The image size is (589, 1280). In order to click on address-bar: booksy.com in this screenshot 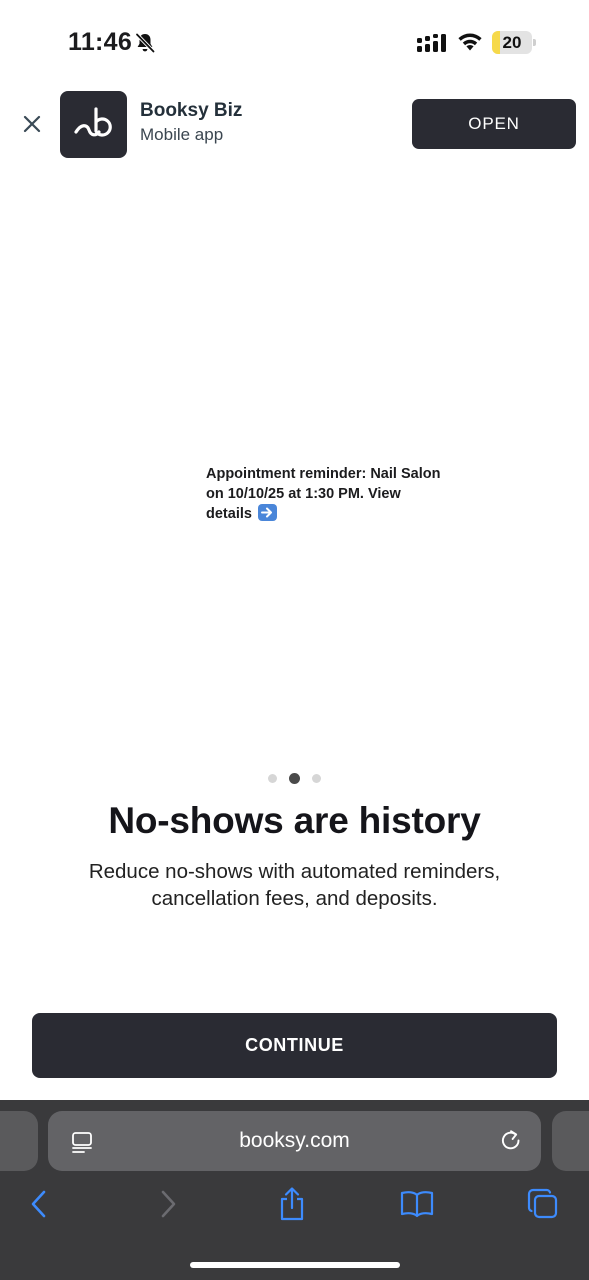, I will do `click(294, 1141)`.